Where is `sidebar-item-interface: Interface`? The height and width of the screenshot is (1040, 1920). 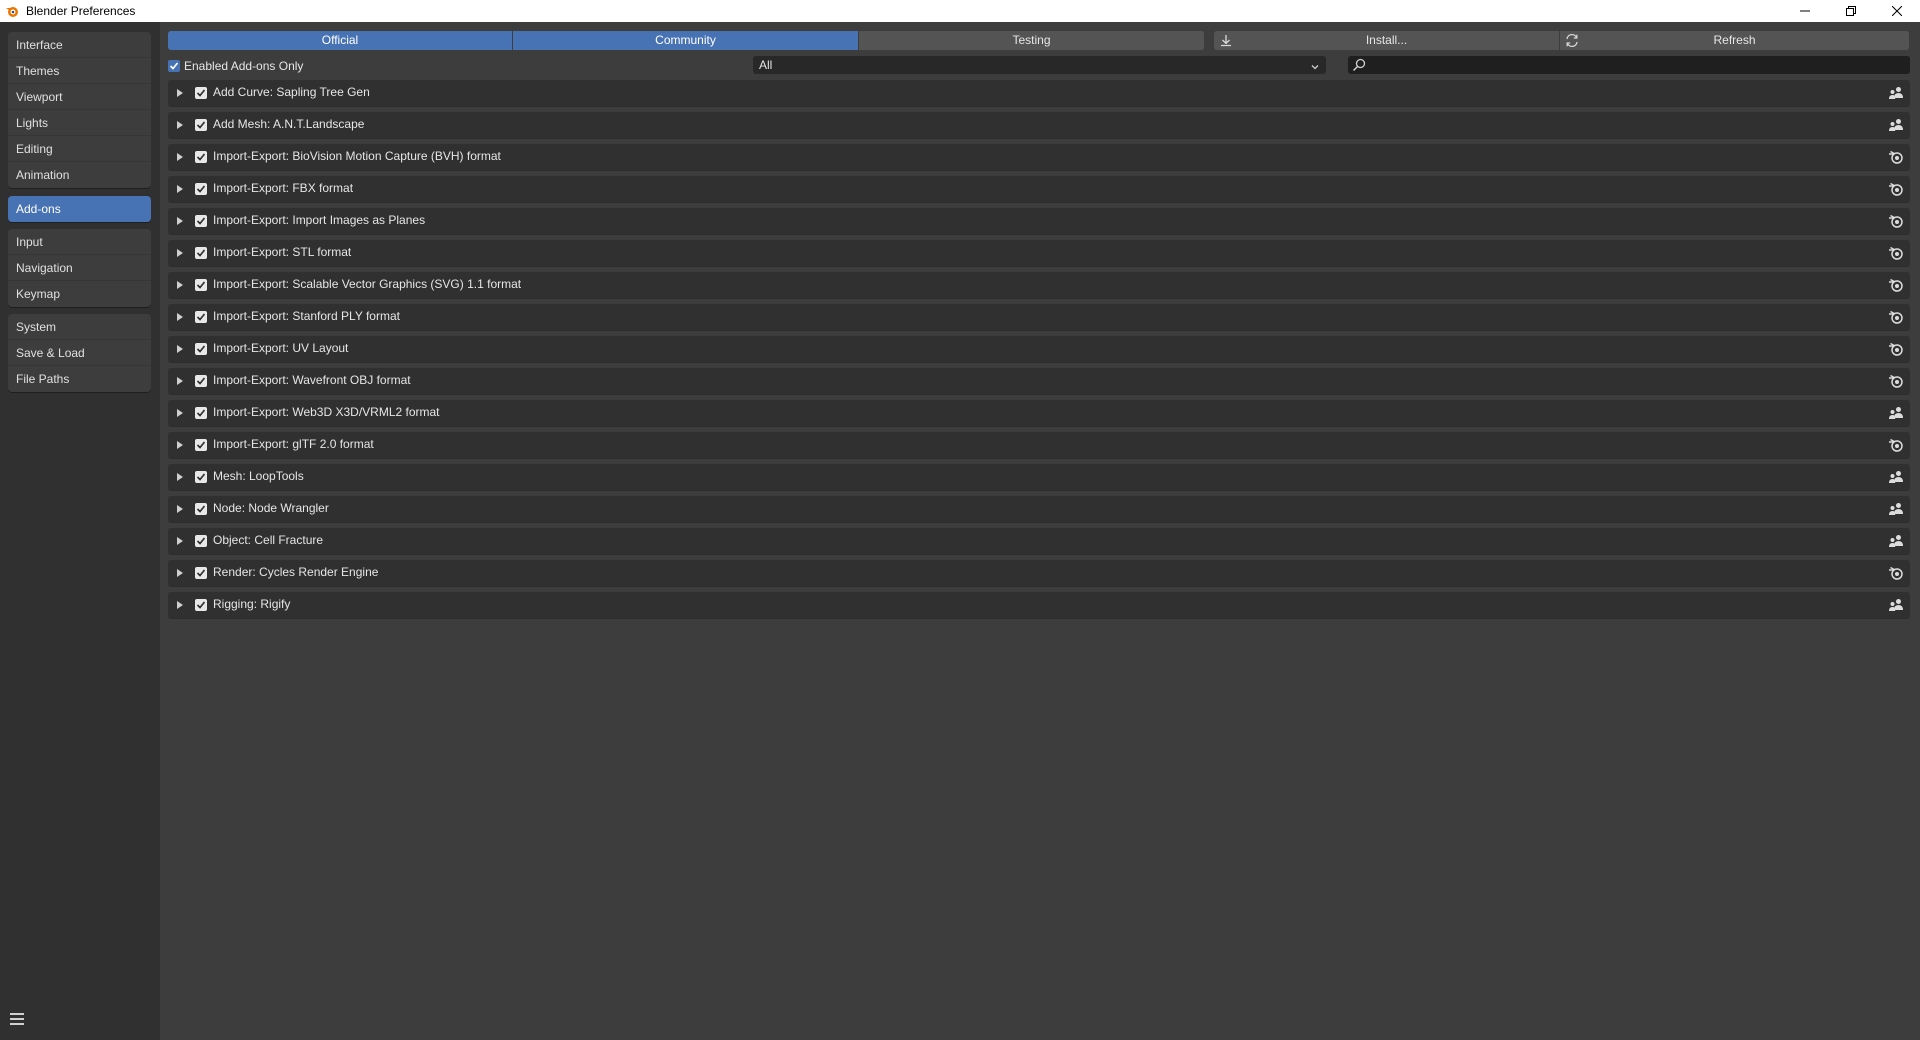 sidebar-item-interface: Interface is located at coordinates (79, 45).